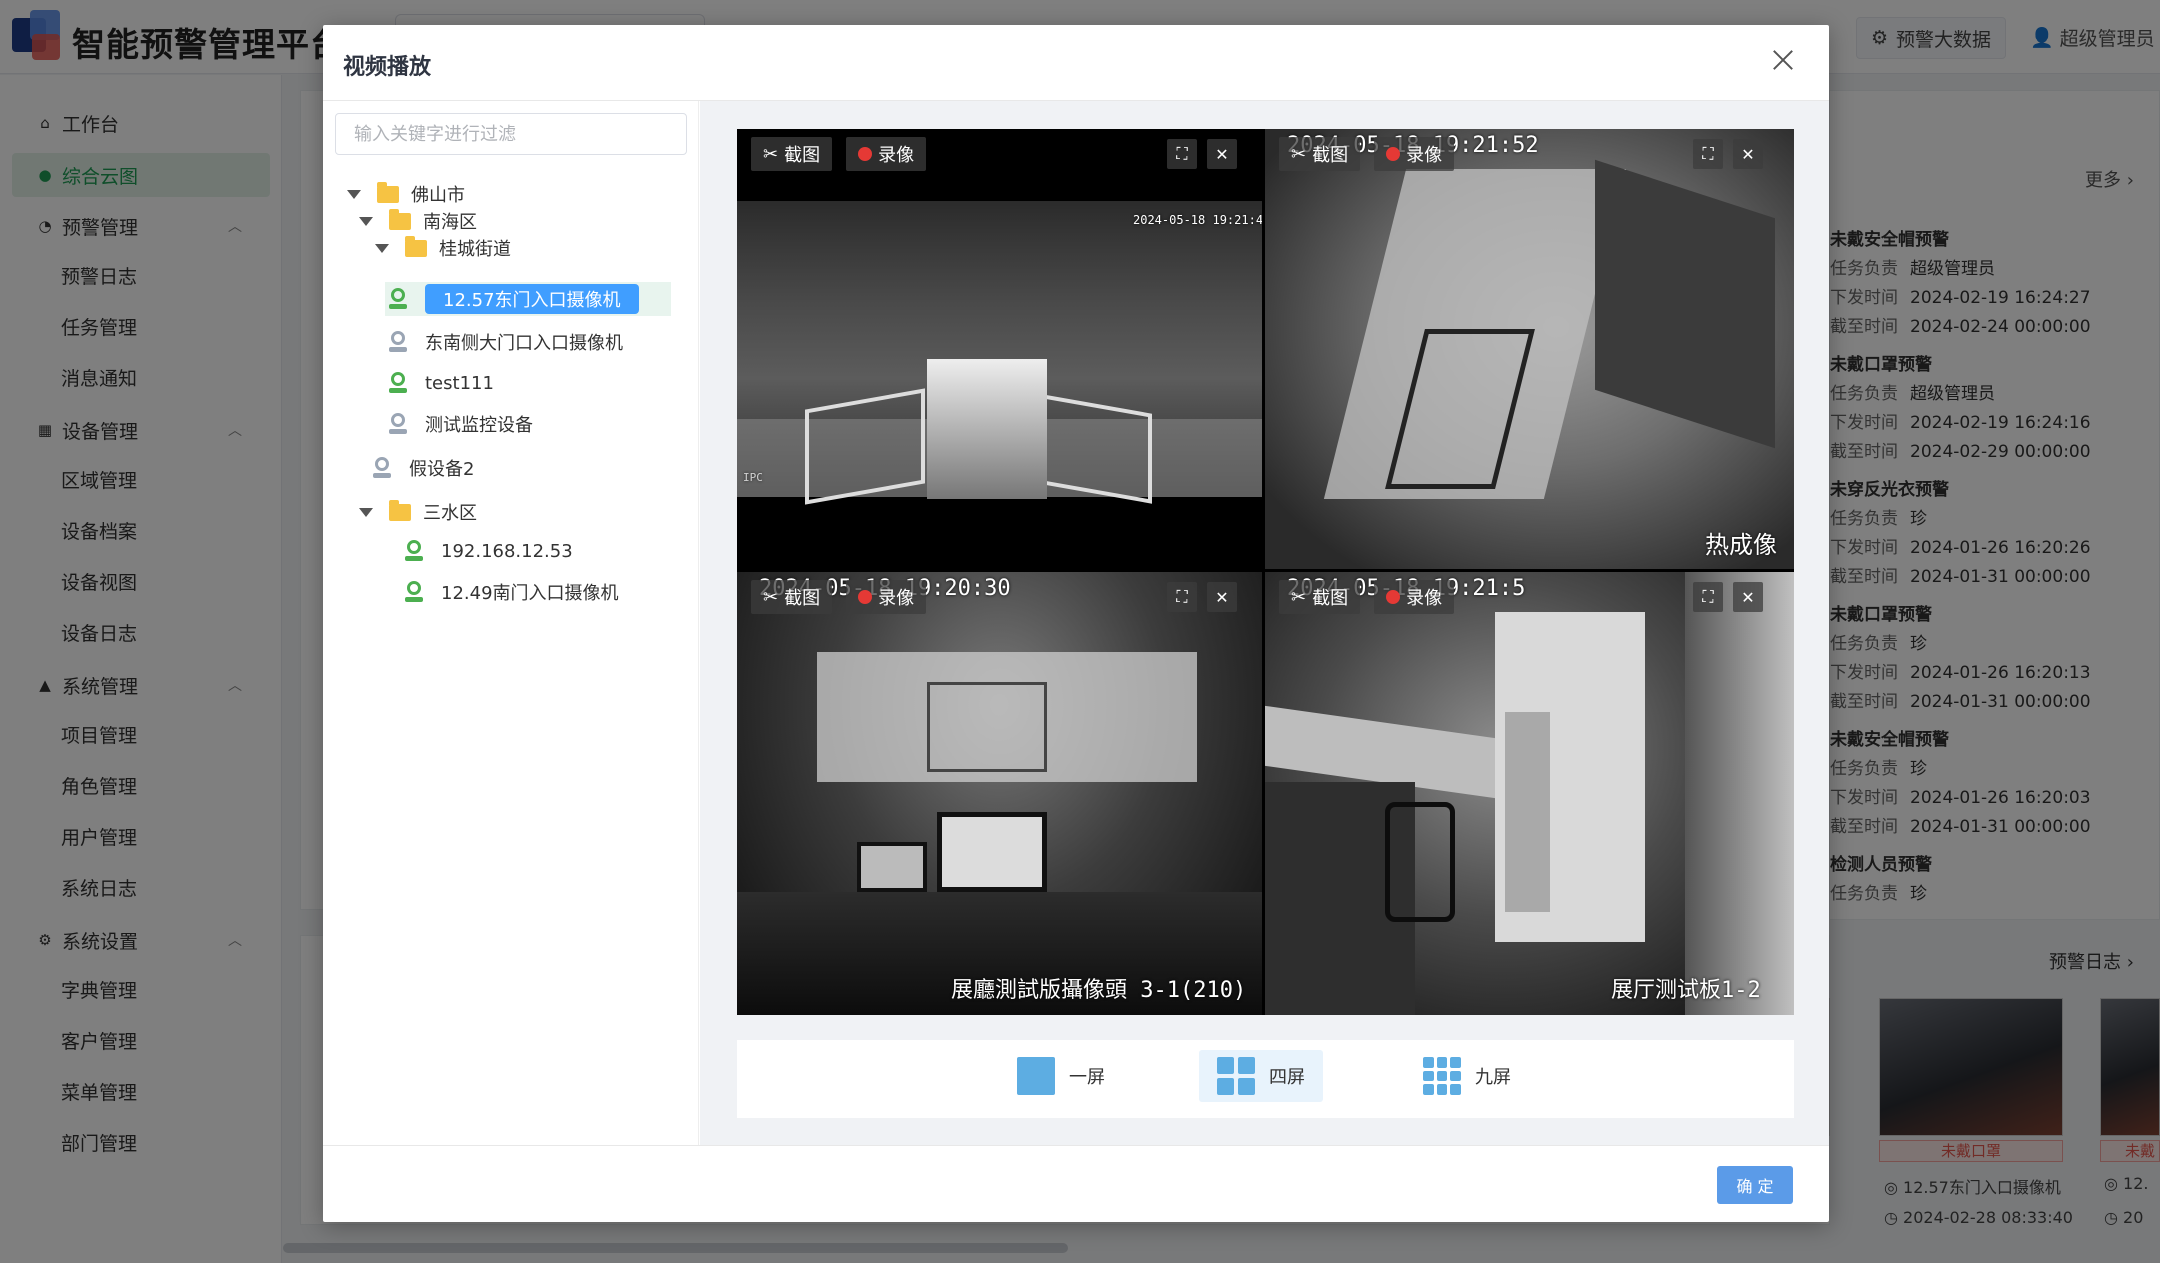 The image size is (2160, 1263). I want to click on tree-filter-input, so click(511, 134).